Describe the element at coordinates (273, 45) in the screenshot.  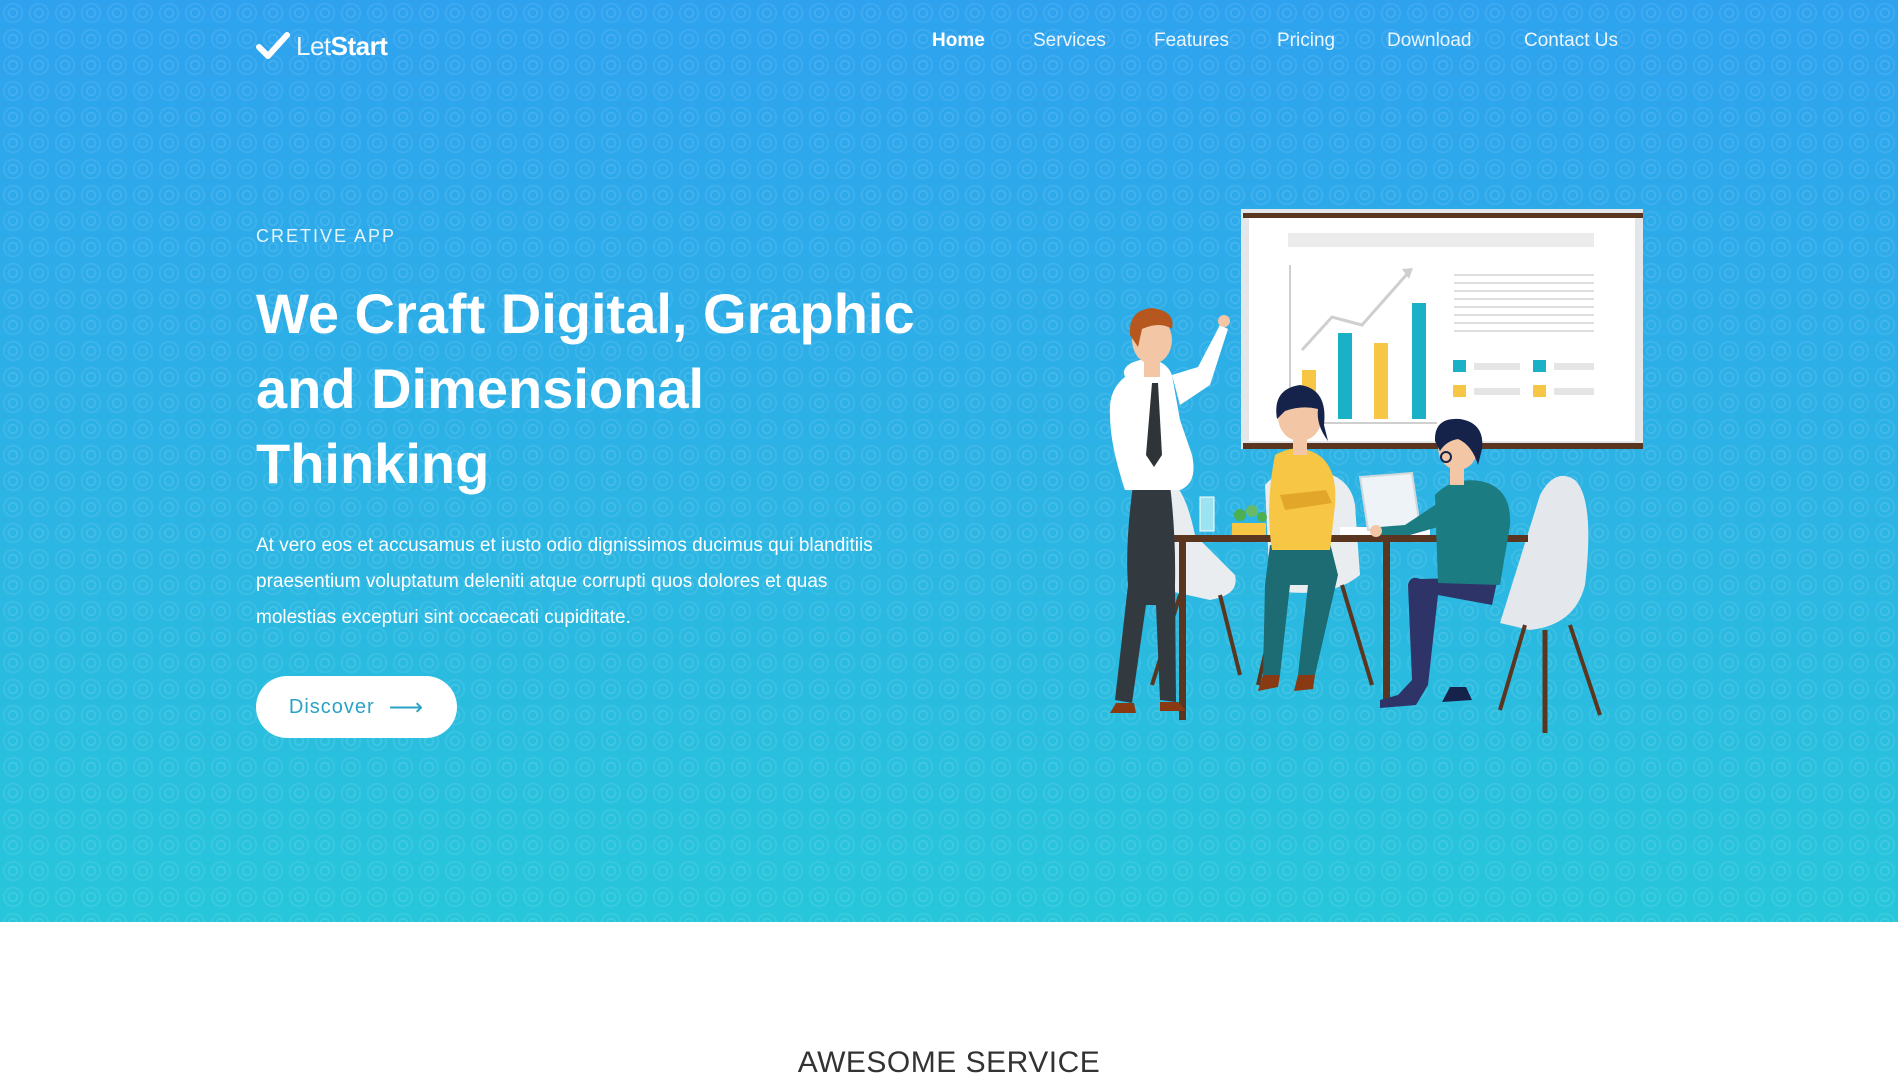
I see `checkmark-icon` at that location.